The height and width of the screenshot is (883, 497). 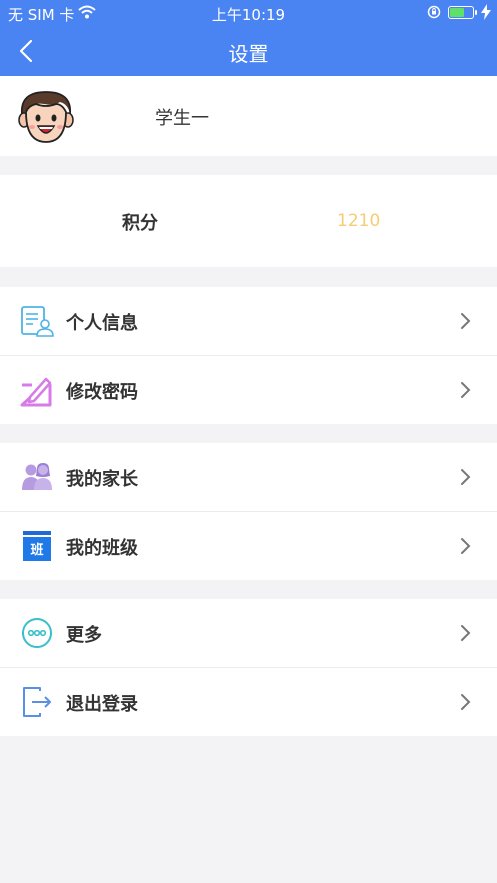 I want to click on menu-item-personal-info: 个人信息, so click(x=248, y=321).